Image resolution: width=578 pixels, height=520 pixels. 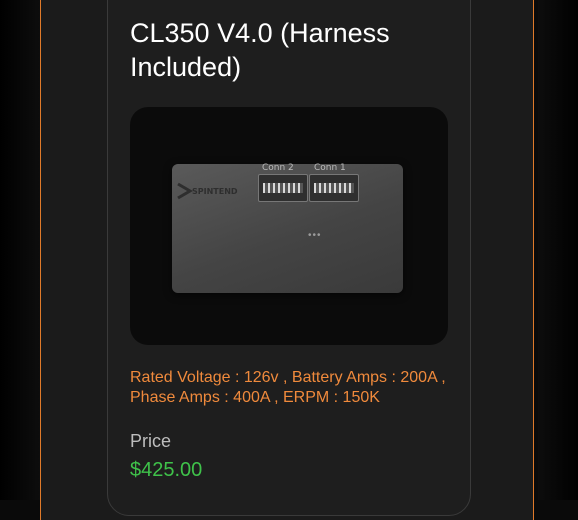 What do you see at coordinates (151, 441) in the screenshot?
I see `price-label: Price` at bounding box center [151, 441].